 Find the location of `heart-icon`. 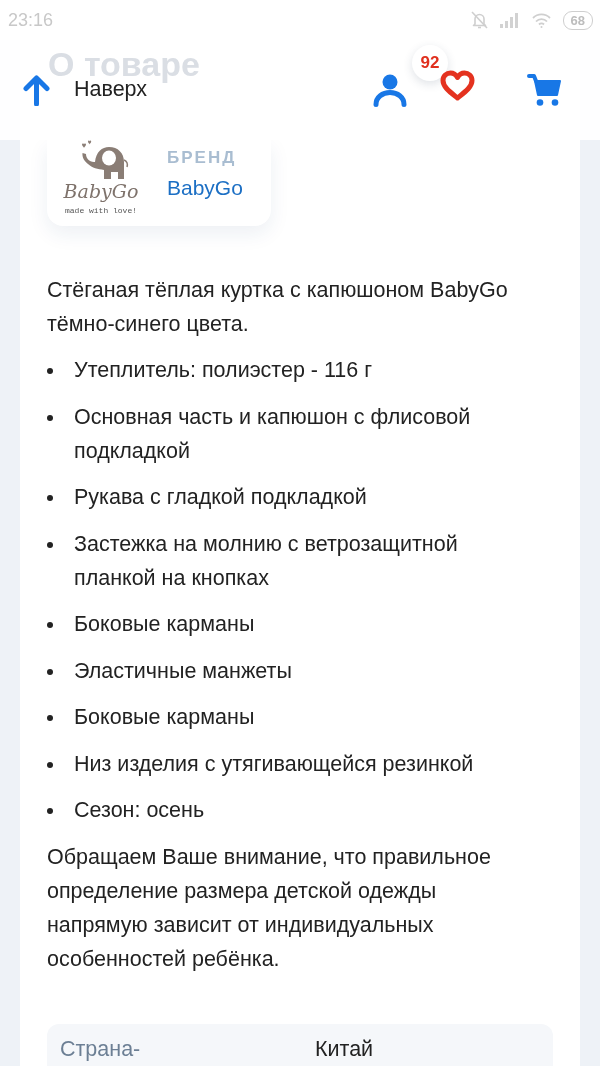

heart-icon is located at coordinates (457, 85).